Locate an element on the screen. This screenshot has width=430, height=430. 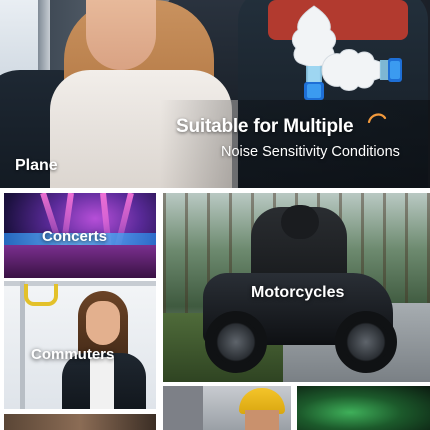
tile-label-motorcycles: Motorcycles is located at coordinates (298, 292).